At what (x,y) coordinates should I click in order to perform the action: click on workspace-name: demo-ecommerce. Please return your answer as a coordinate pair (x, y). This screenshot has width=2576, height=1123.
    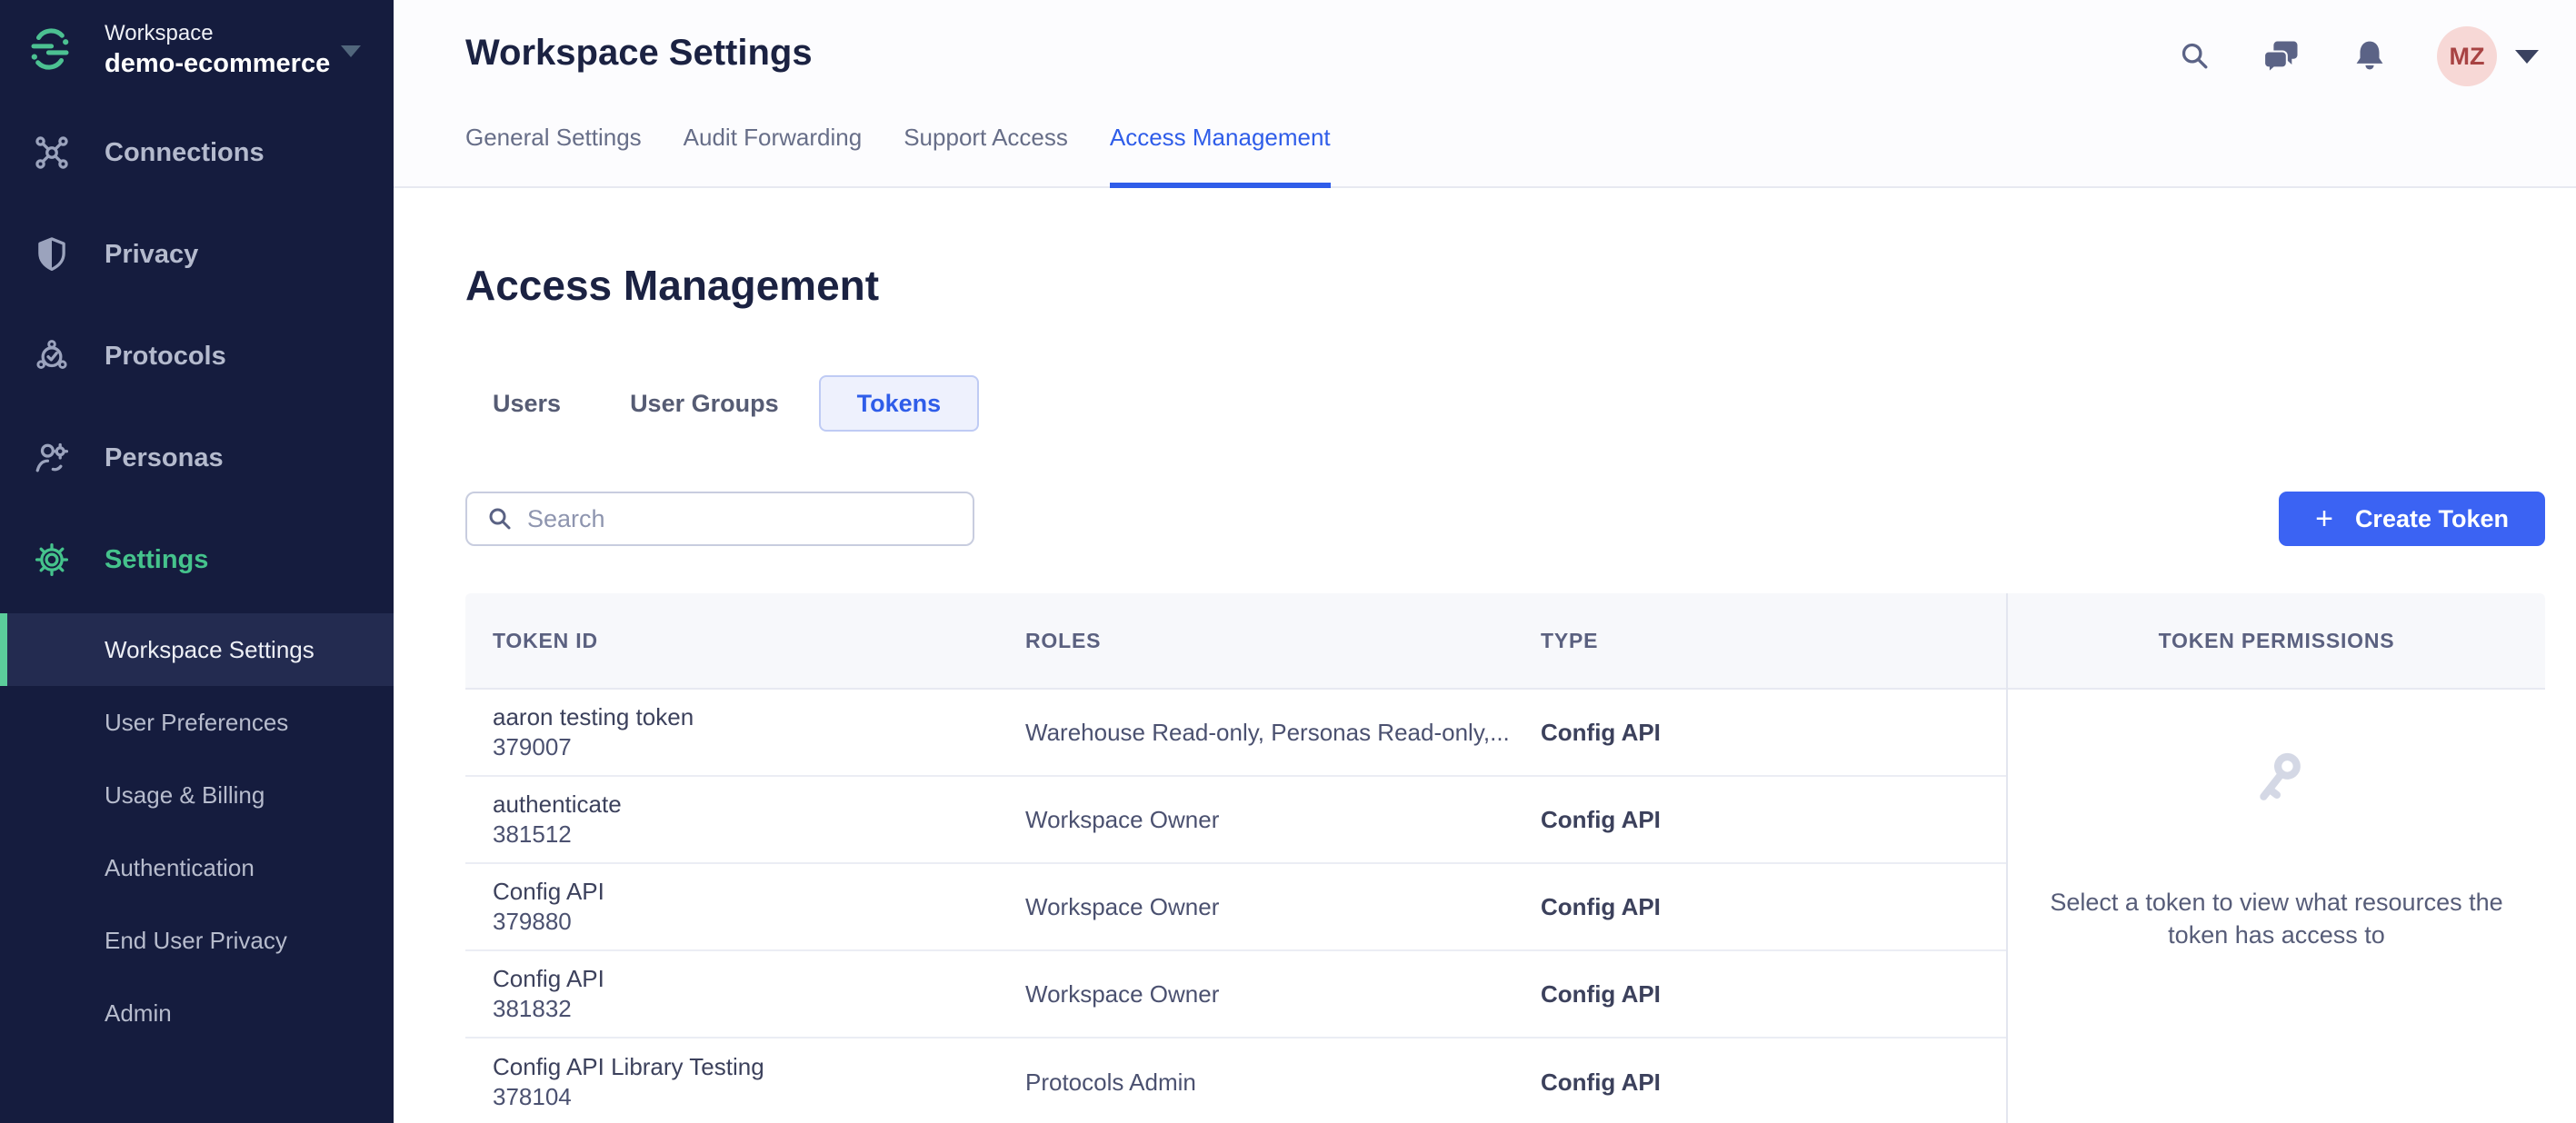
    Looking at the image, I should click on (218, 63).